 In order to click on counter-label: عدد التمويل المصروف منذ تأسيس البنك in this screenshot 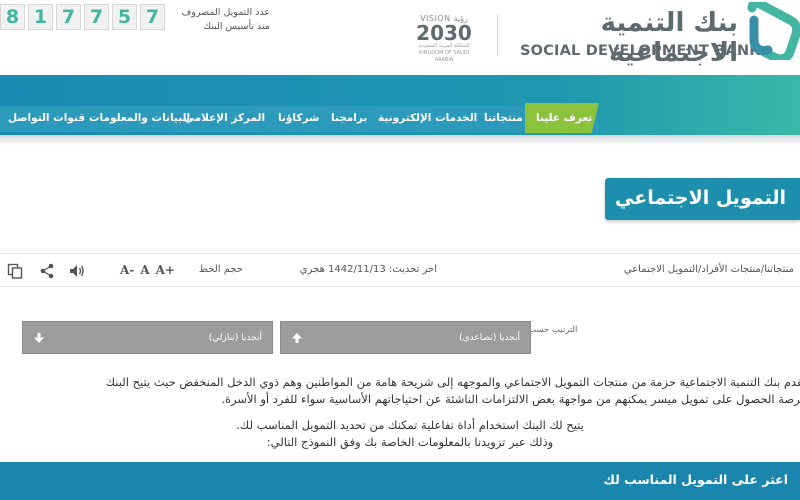, I will do `click(225, 19)`.